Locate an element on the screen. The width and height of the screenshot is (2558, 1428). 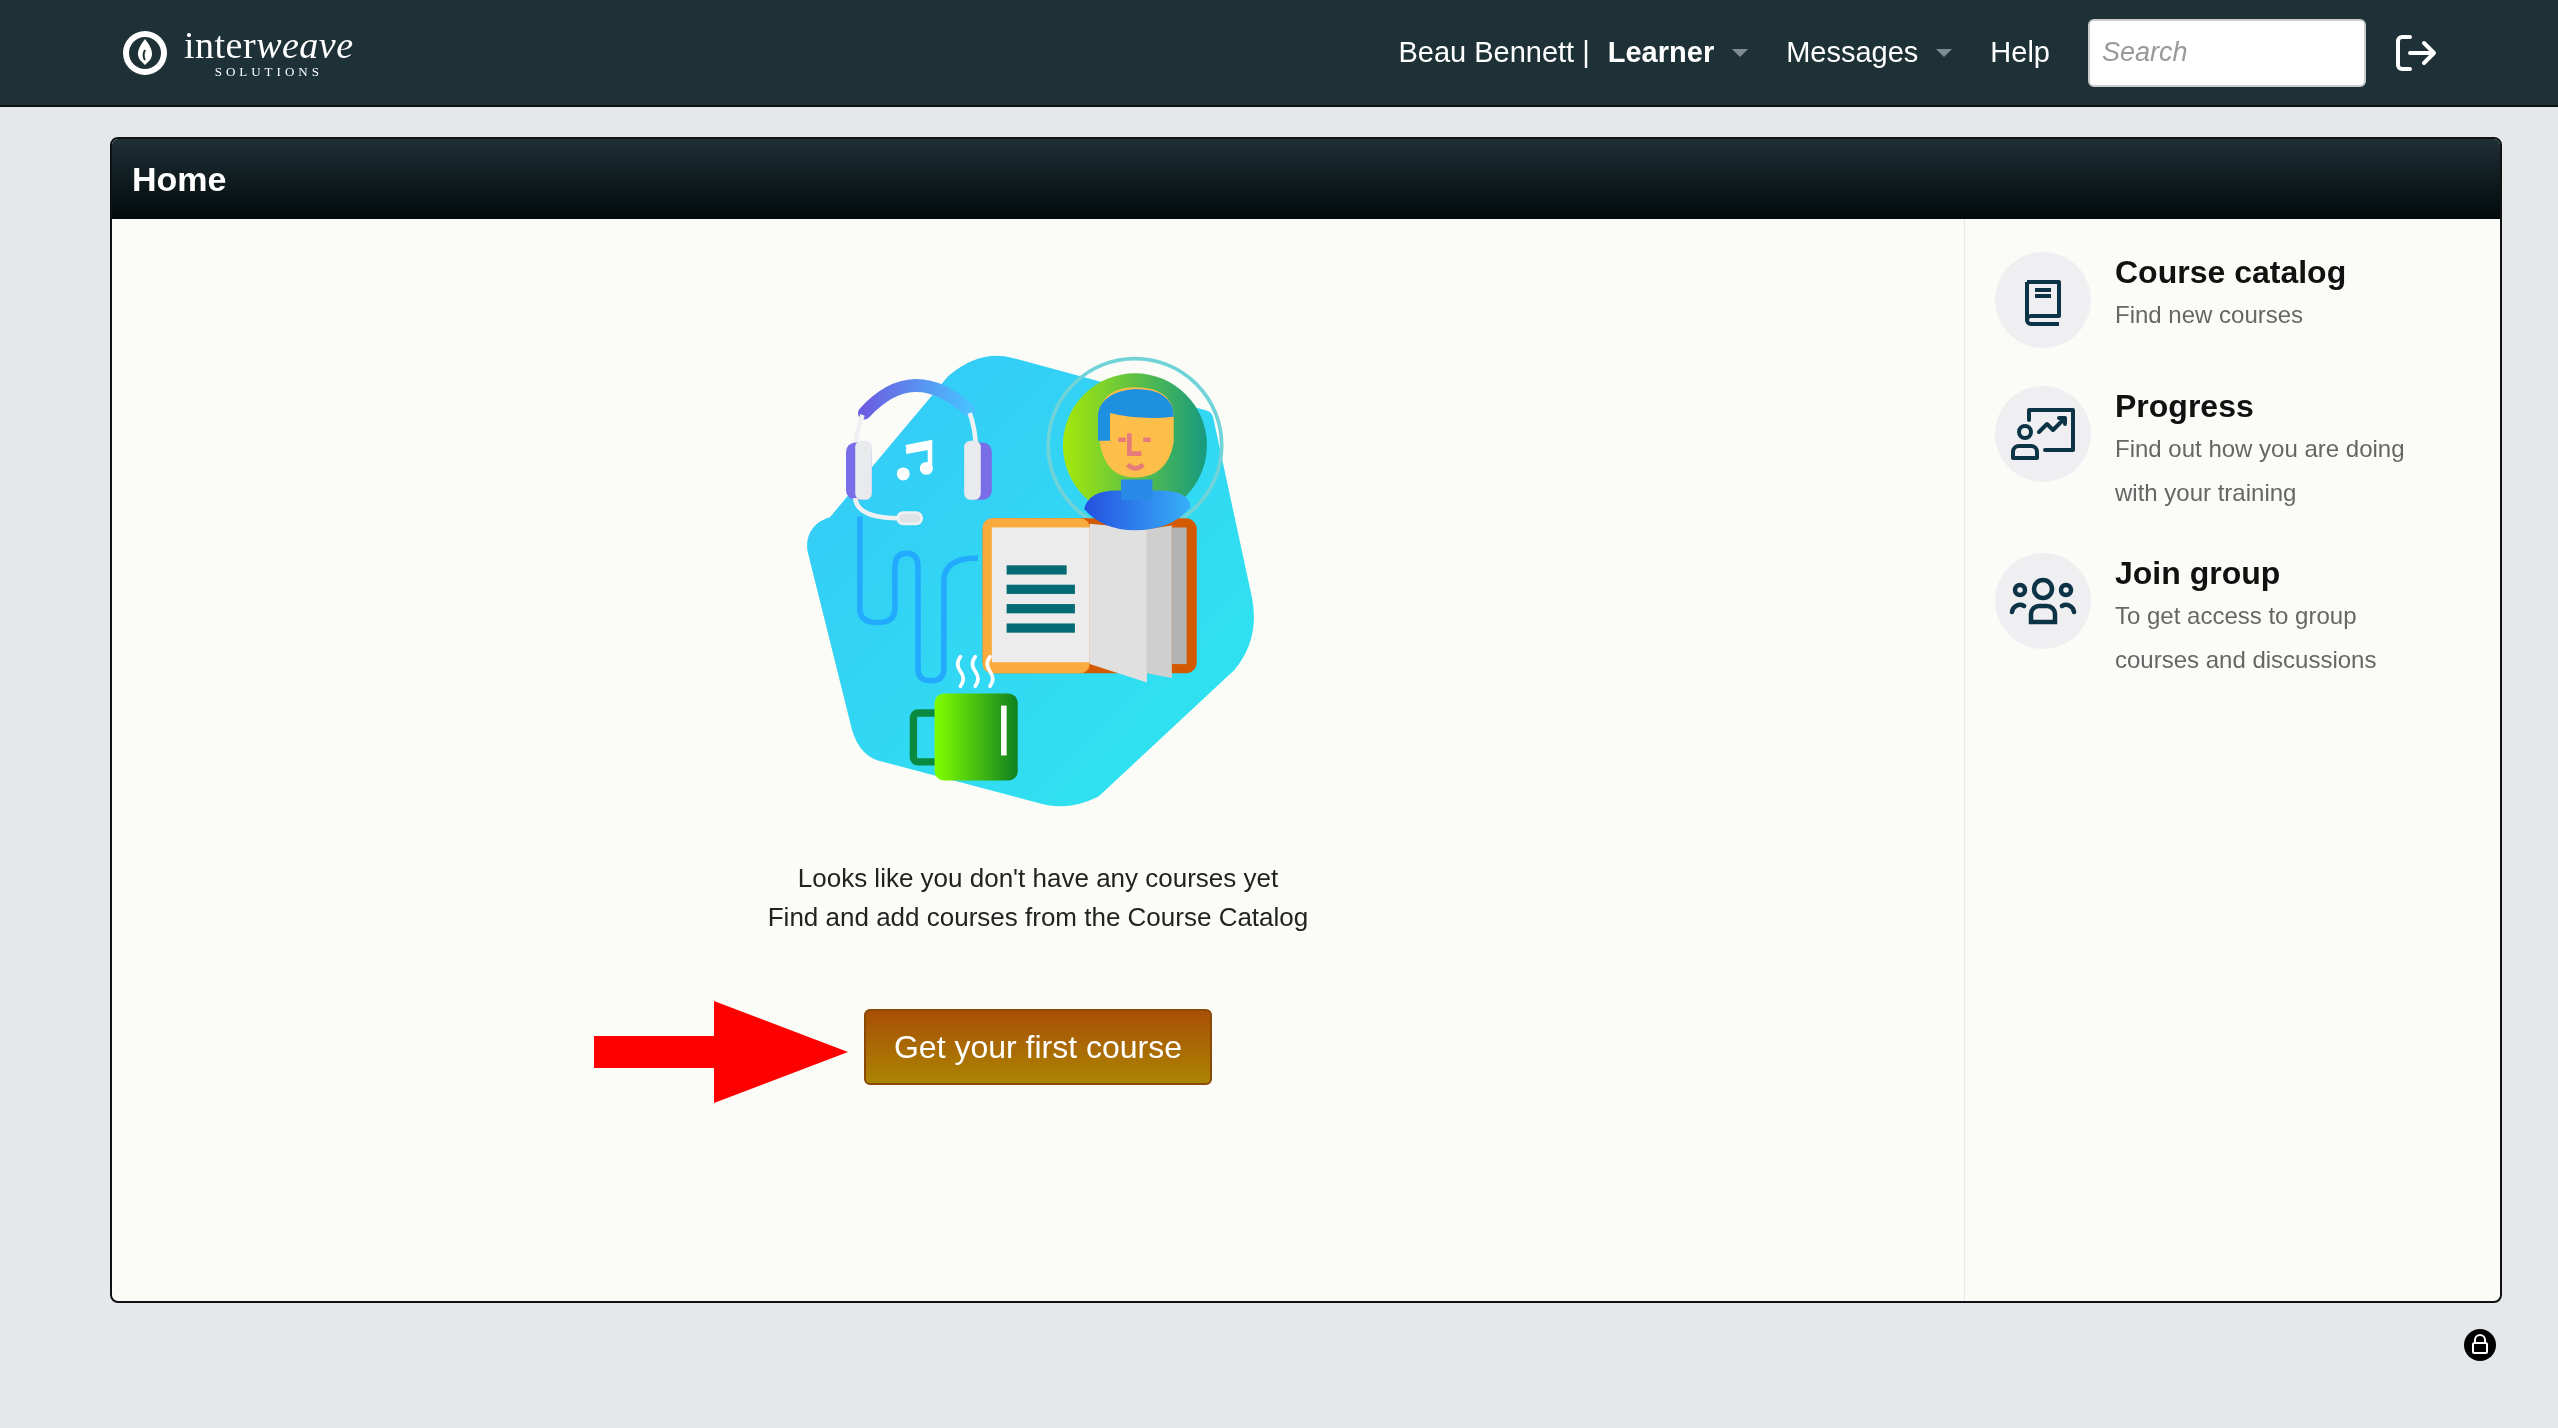
search-field: Search is located at coordinates (2227, 52).